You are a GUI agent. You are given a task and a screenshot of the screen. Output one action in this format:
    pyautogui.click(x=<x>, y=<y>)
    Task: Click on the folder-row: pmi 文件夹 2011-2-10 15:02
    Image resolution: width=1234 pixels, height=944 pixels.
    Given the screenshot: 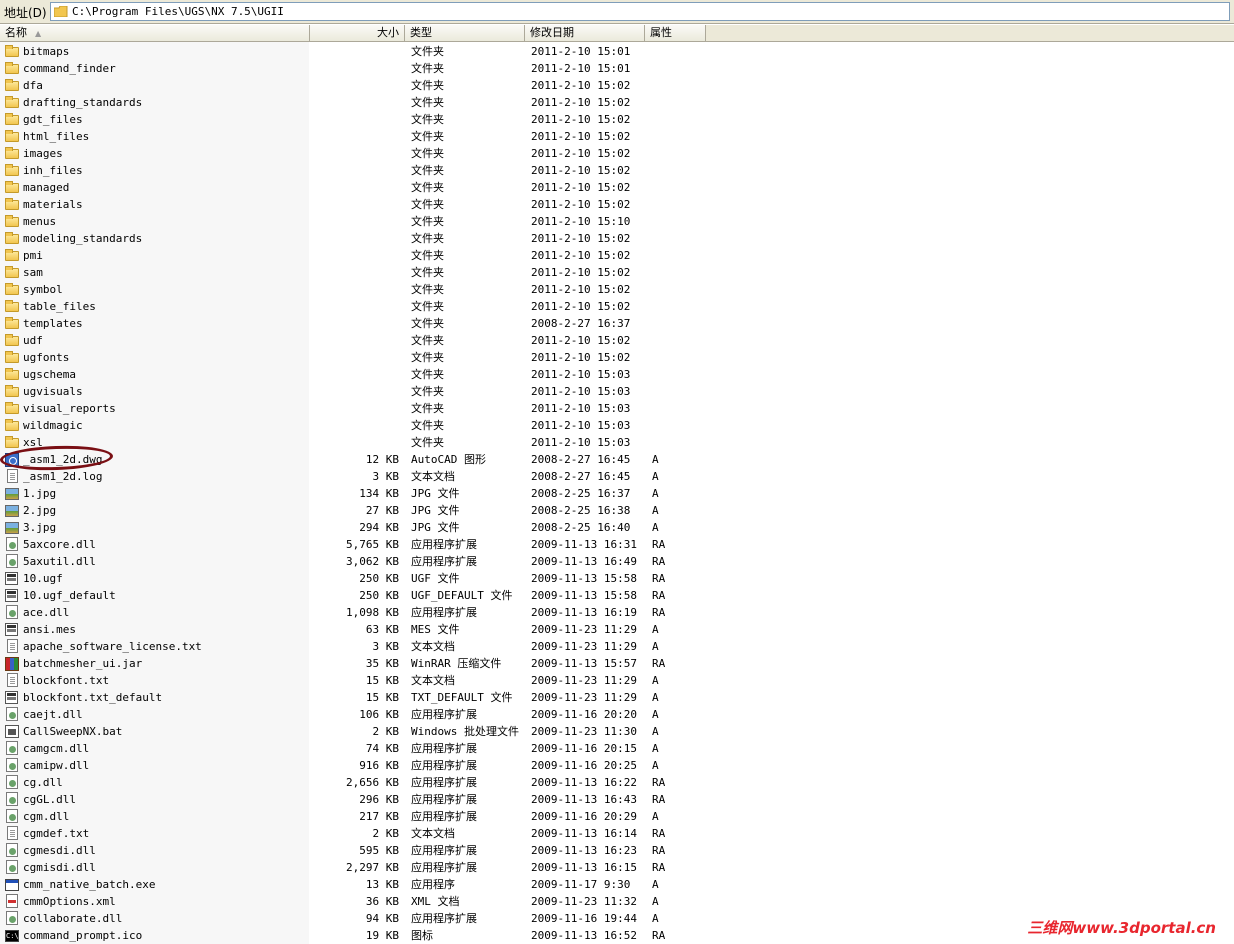 What is the action you would take?
    pyautogui.click(x=617, y=255)
    